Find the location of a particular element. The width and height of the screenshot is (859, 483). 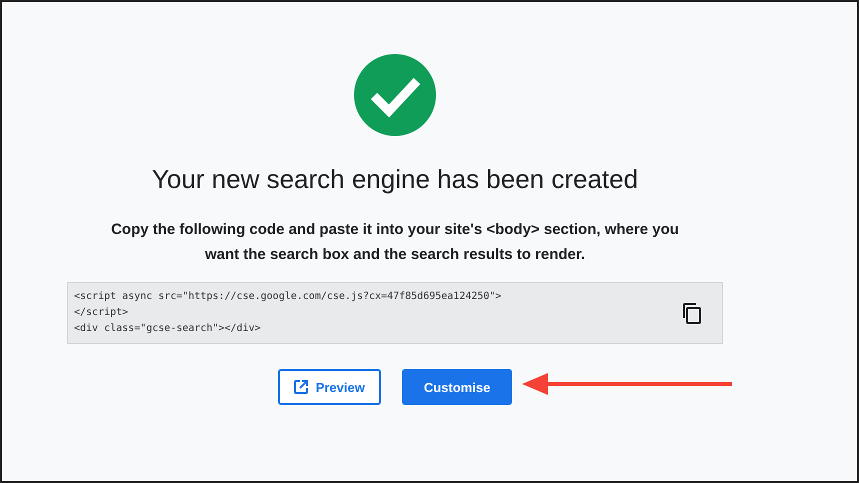

code-line: </script> is located at coordinates (102, 313).